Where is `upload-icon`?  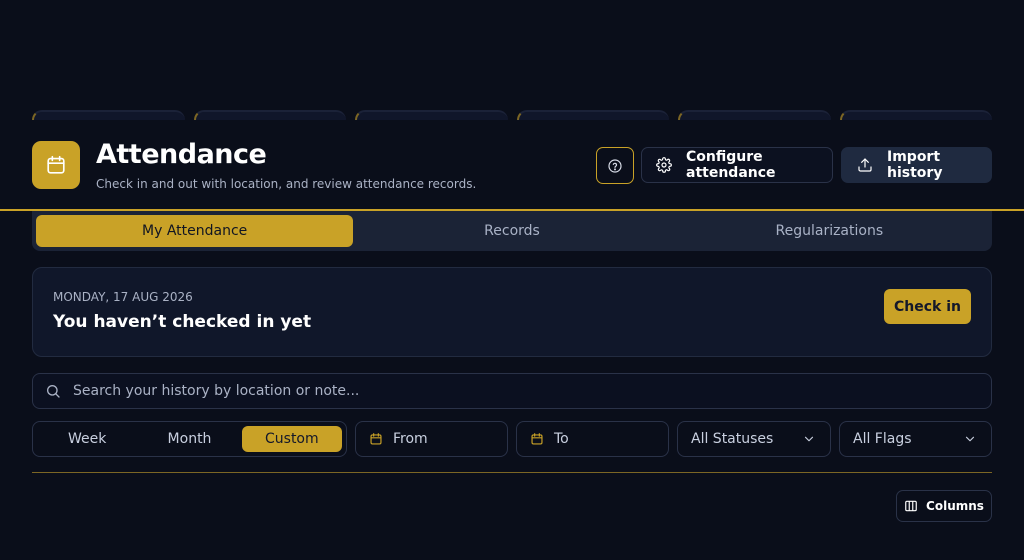 upload-icon is located at coordinates (865, 165).